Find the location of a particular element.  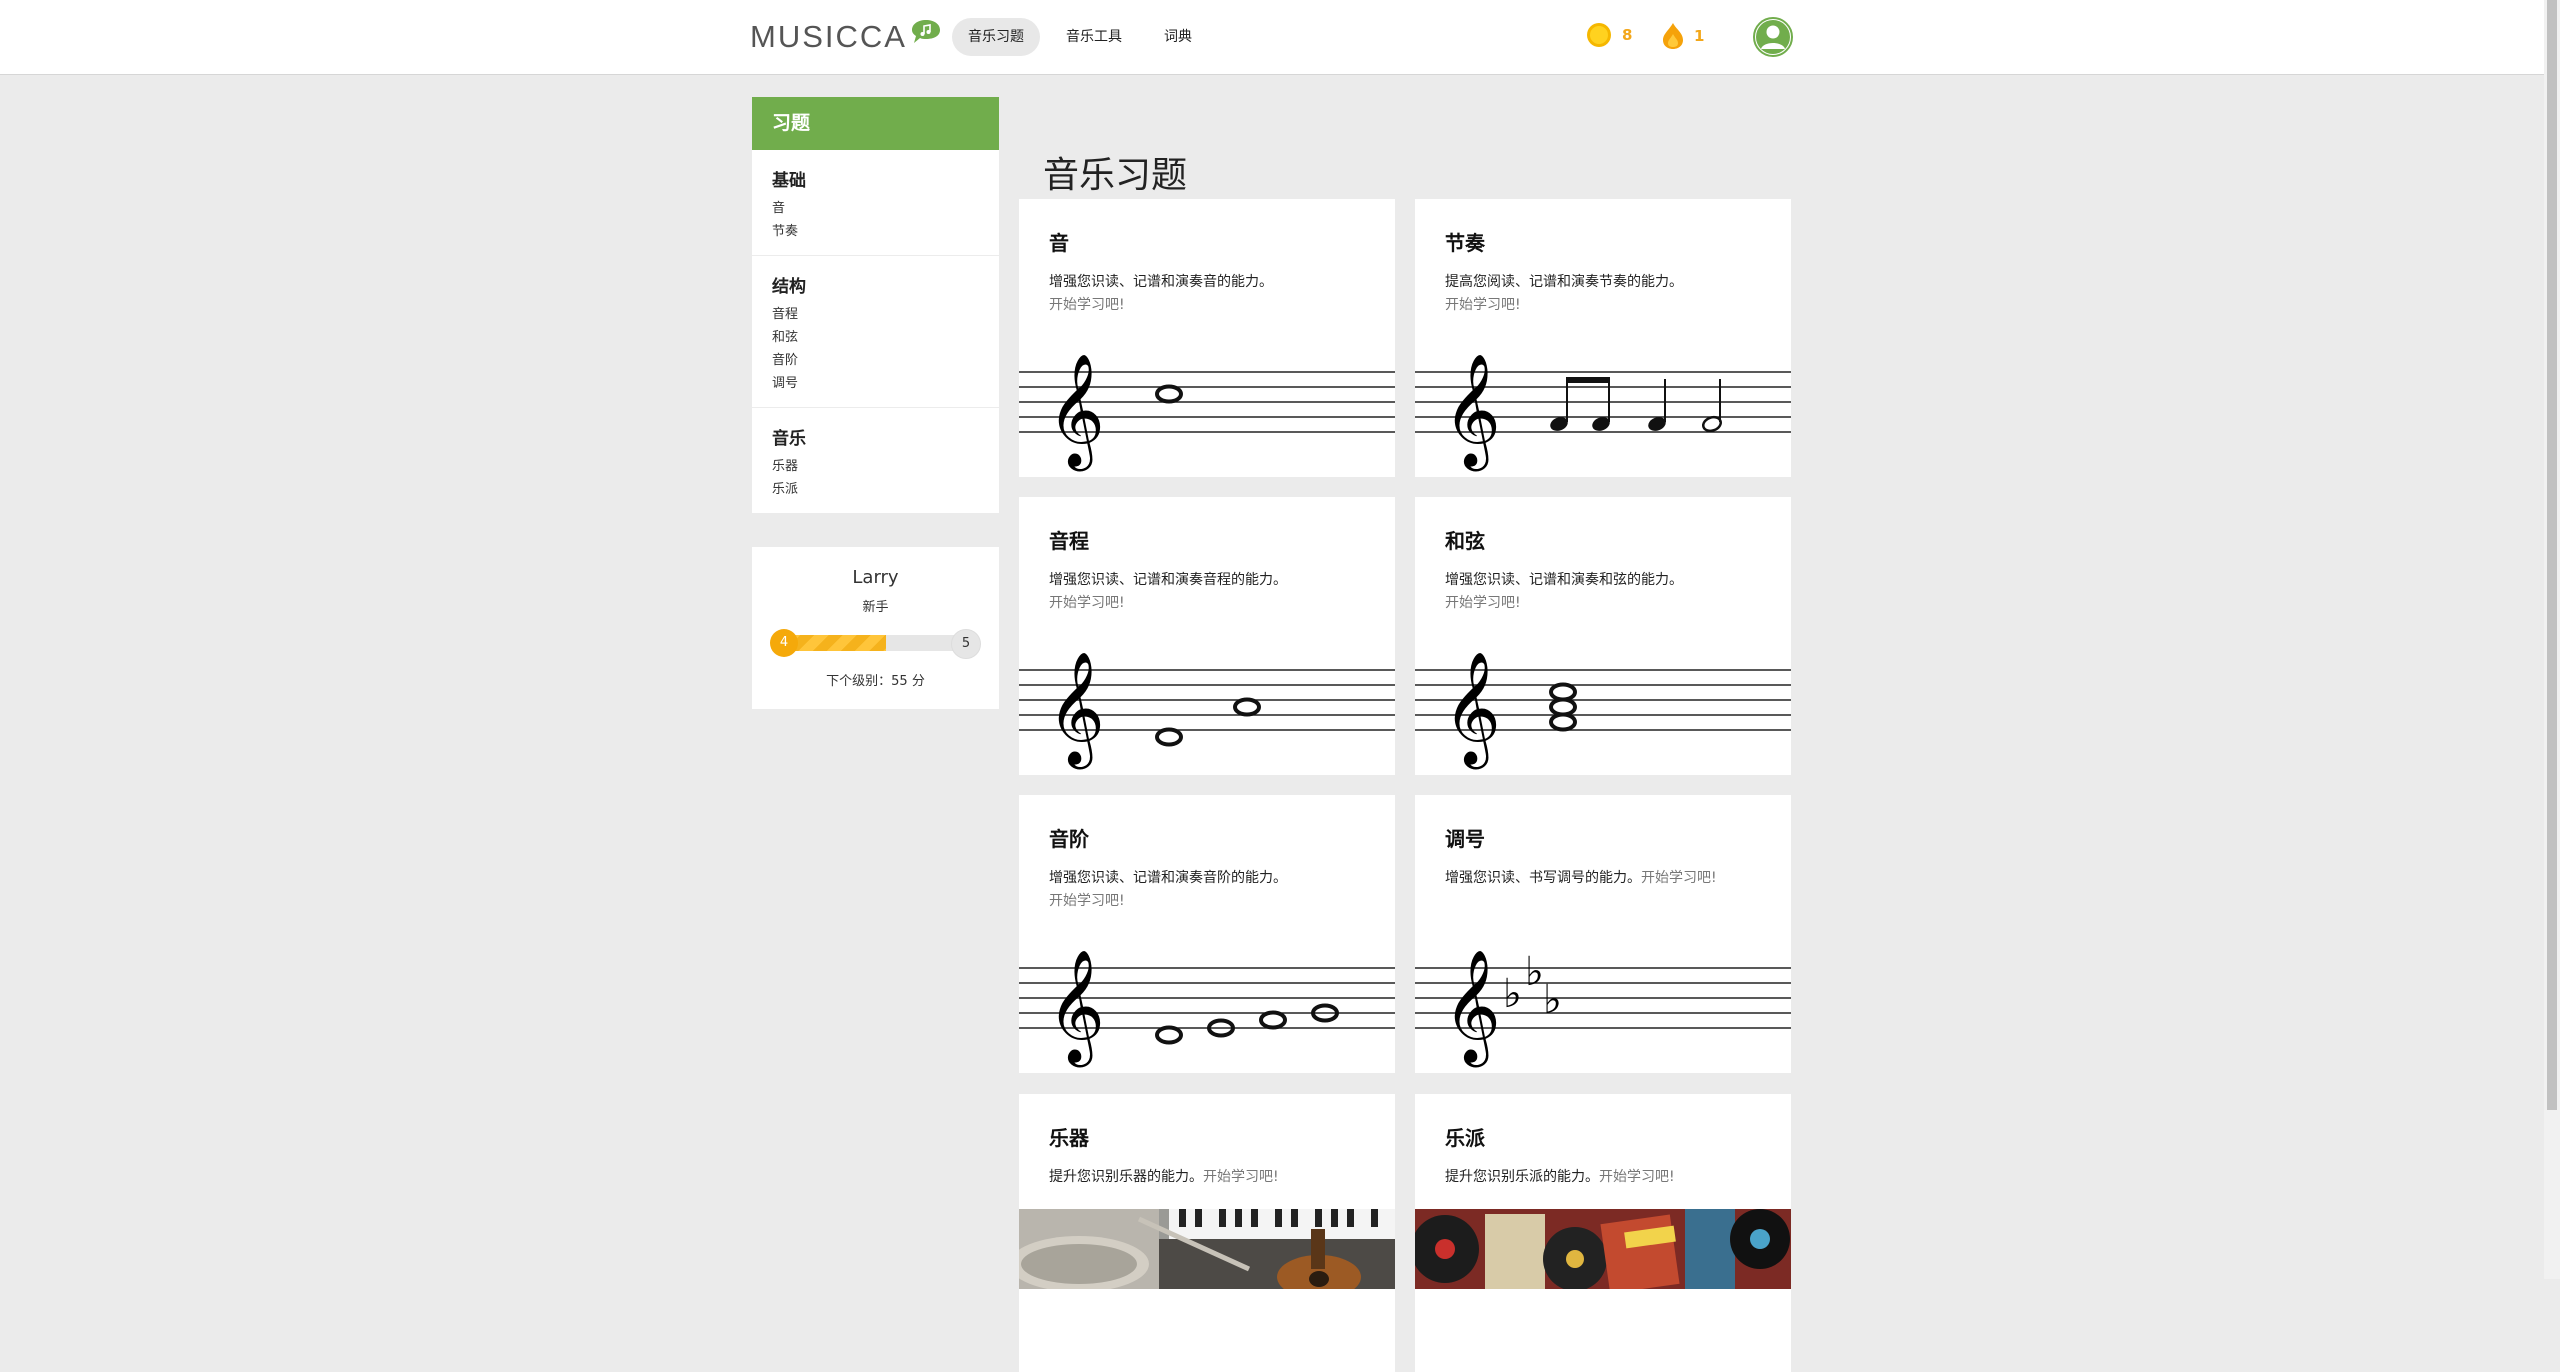

sidebar-group-music: 音乐 乐器 乐派 is located at coordinates (875, 460).